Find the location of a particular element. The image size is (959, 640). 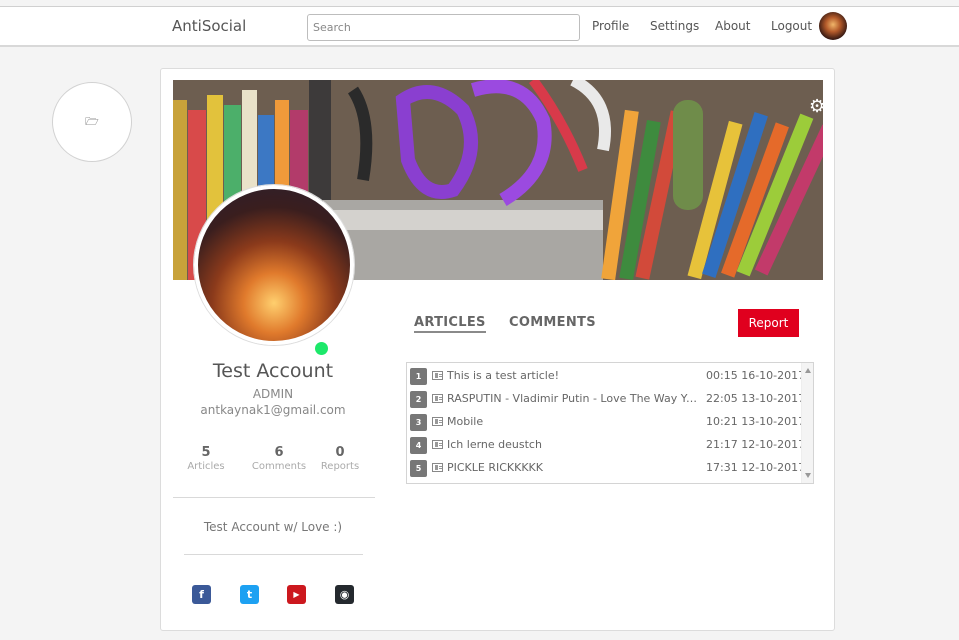

stat-reports: 0 Reports is located at coordinates (340, 458).